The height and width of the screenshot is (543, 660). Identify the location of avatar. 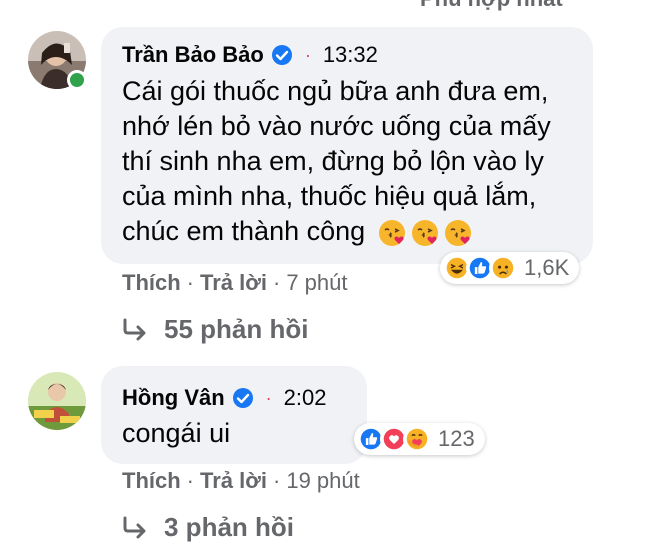
(57, 401).